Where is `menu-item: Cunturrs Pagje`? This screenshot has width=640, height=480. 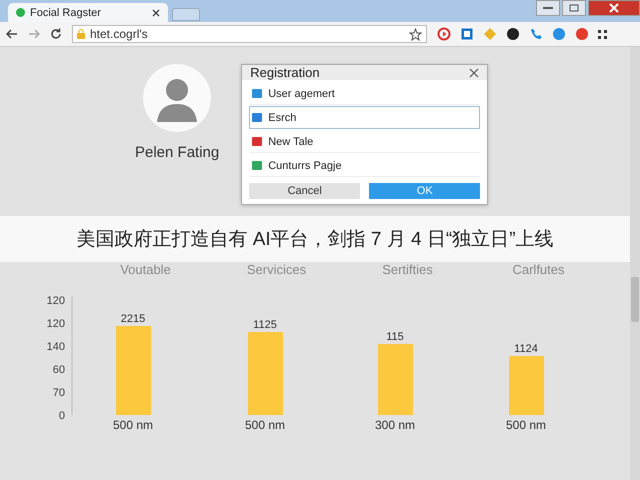 menu-item: Cunturrs Pagje is located at coordinates (364, 165).